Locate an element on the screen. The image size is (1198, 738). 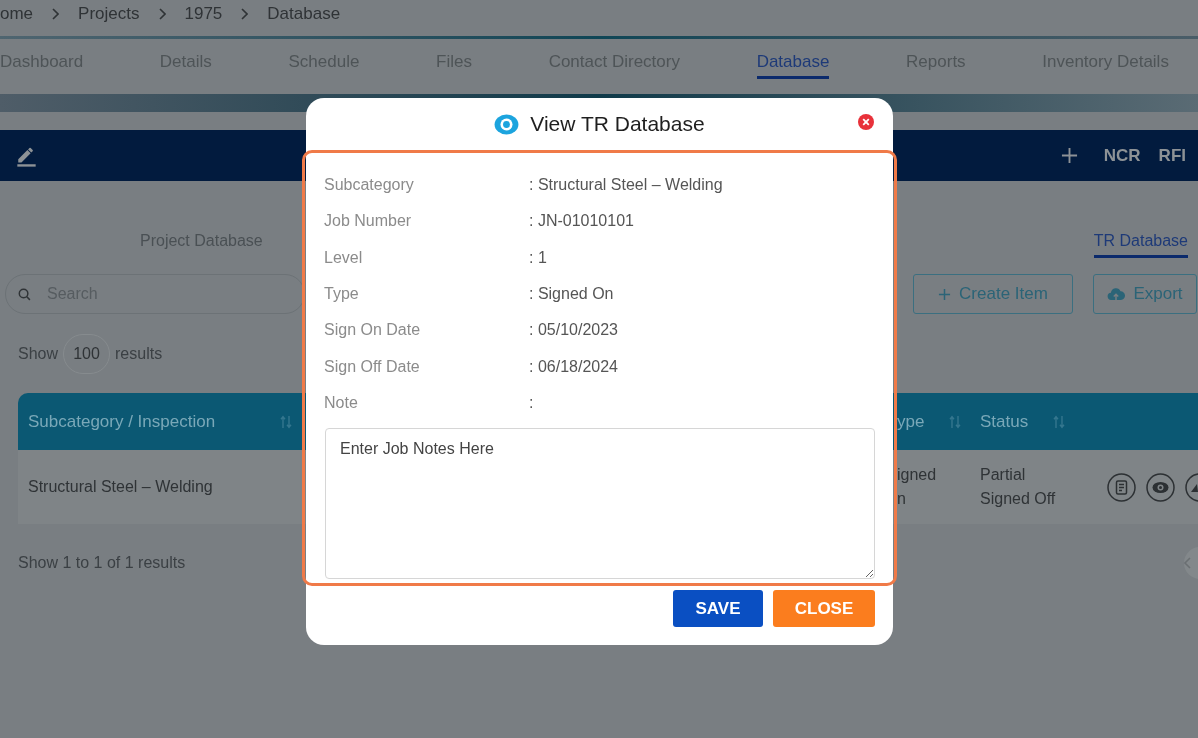
triangle-icon is located at coordinates (1191, 487).